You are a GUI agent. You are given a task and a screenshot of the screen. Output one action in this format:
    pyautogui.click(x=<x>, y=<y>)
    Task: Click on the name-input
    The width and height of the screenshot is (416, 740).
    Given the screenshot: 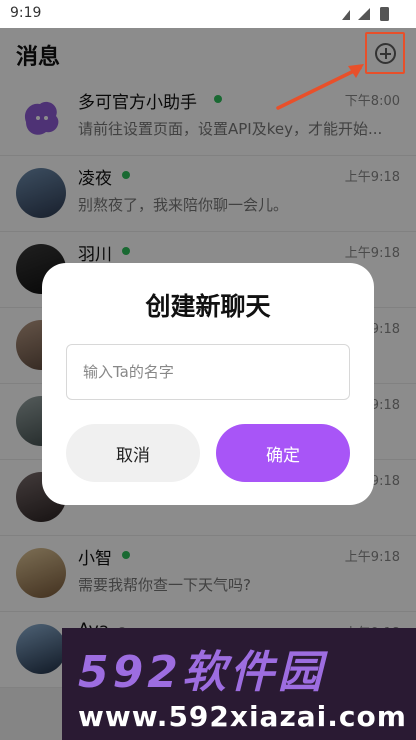 What is the action you would take?
    pyautogui.click(x=208, y=372)
    